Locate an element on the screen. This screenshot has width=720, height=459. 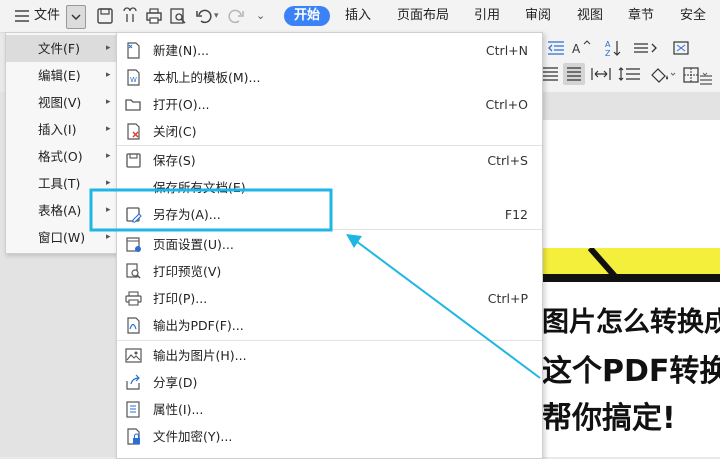
svg-text: W is located at coordinates (133, 80).